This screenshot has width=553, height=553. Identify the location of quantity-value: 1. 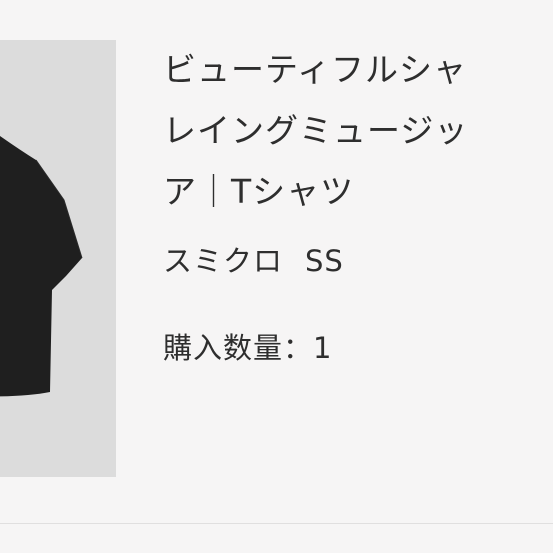
(323, 348).